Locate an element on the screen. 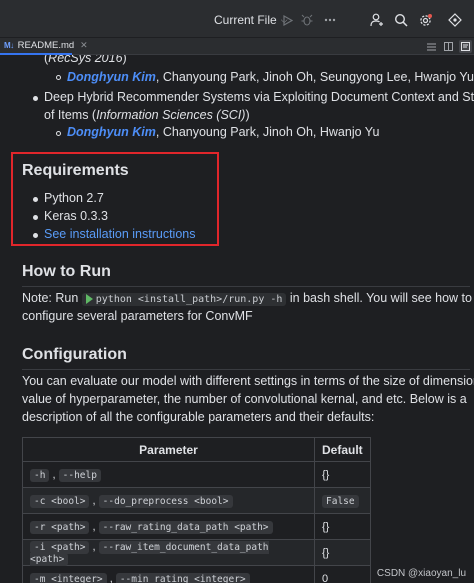 This screenshot has width=474, height=583. run-configuration-selector: Current File ⌵ is located at coordinates (251, 20).